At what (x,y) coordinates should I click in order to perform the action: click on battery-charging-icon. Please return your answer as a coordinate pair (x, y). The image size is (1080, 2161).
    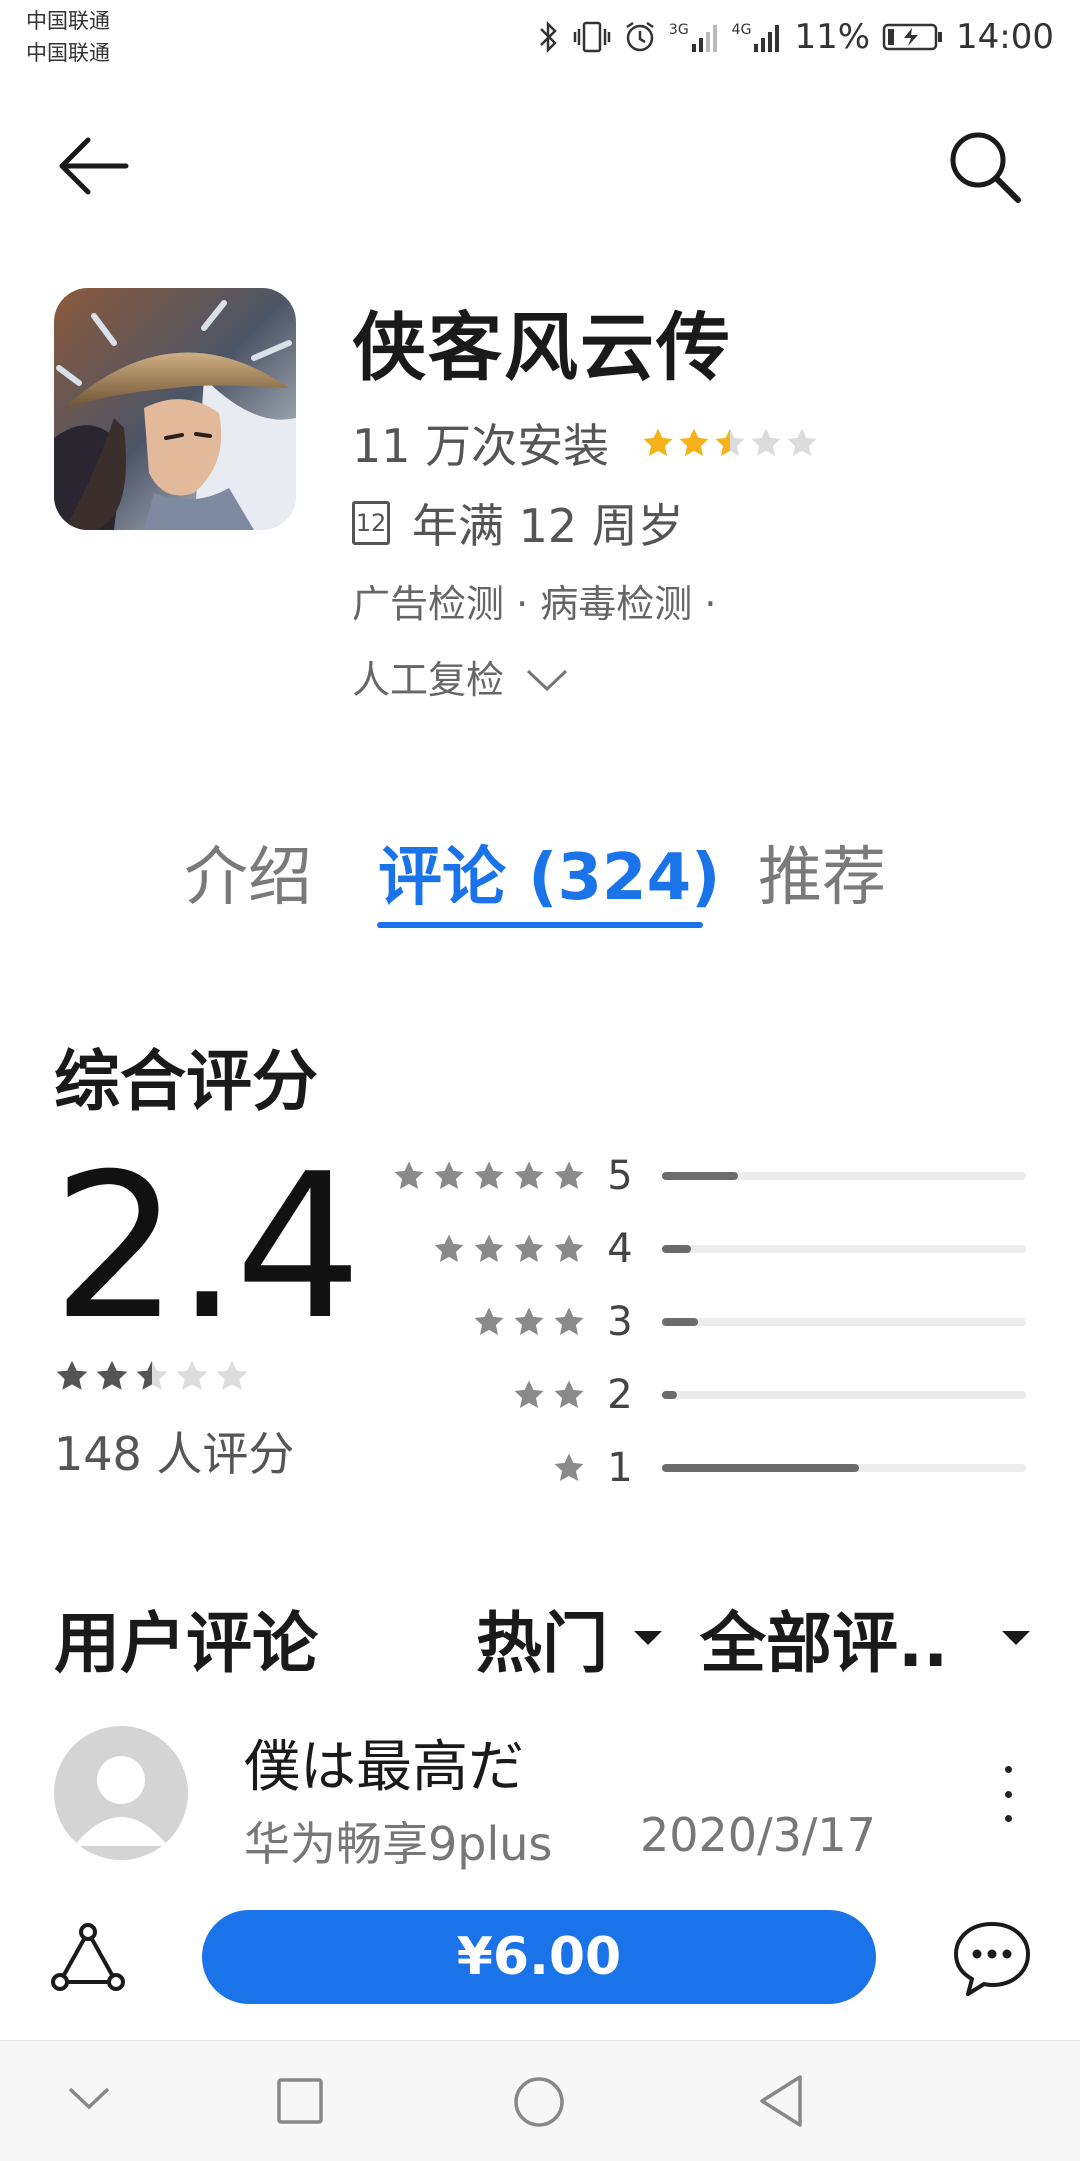
    Looking at the image, I should click on (912, 37).